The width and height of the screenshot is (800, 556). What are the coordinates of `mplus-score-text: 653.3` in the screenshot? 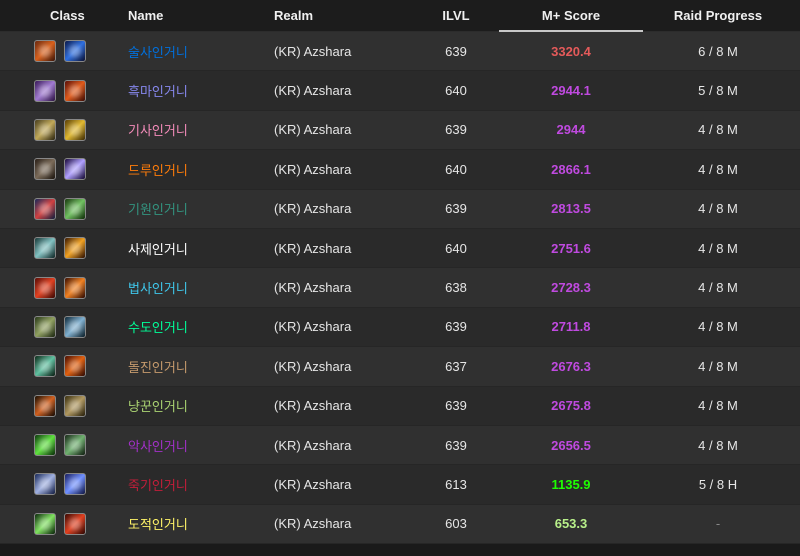 It's located at (571, 524).